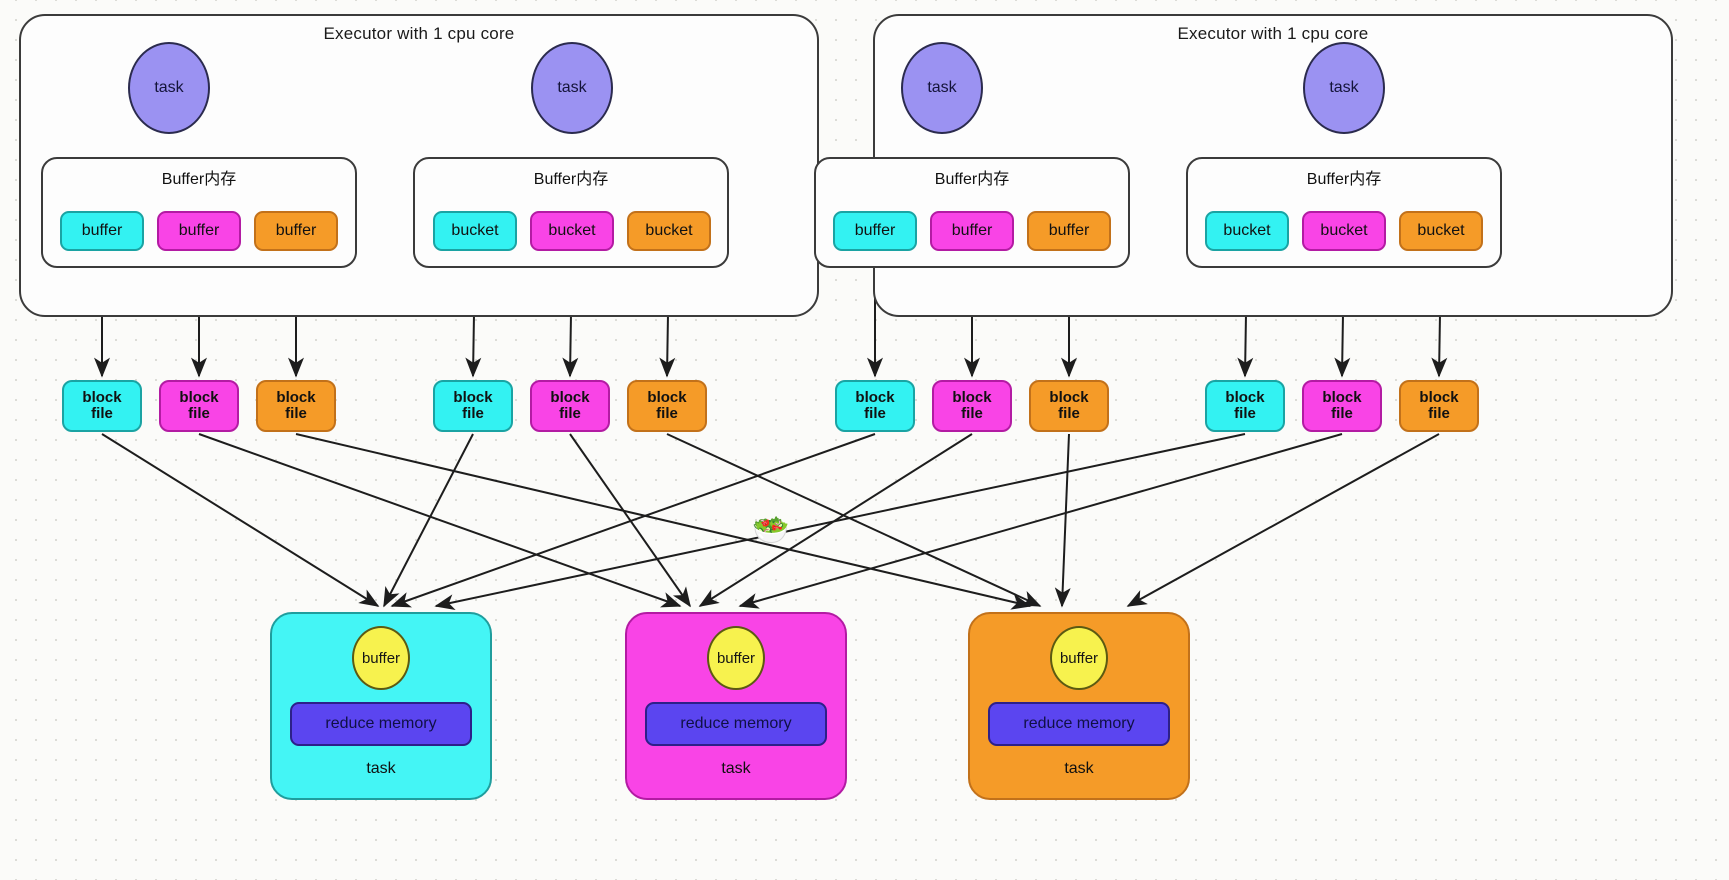 The image size is (1729, 880). Describe the element at coordinates (771, 530) in the screenshot. I see `bowl-salad-emoji: 🥗` at that location.